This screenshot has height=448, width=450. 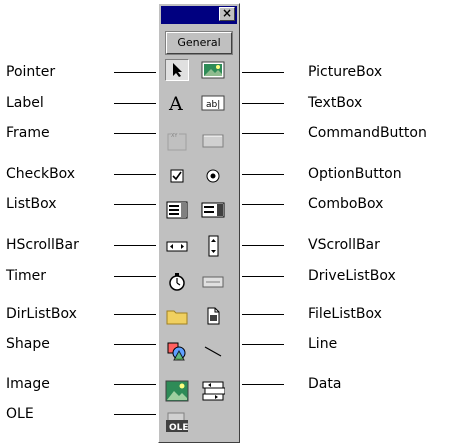 I want to click on optionbutton-tool, so click(x=213, y=176).